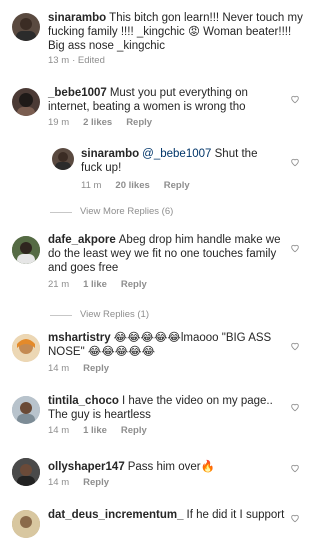  What do you see at coordinates (59, 60) in the screenshot?
I see `timestamp: 13 m` at bounding box center [59, 60].